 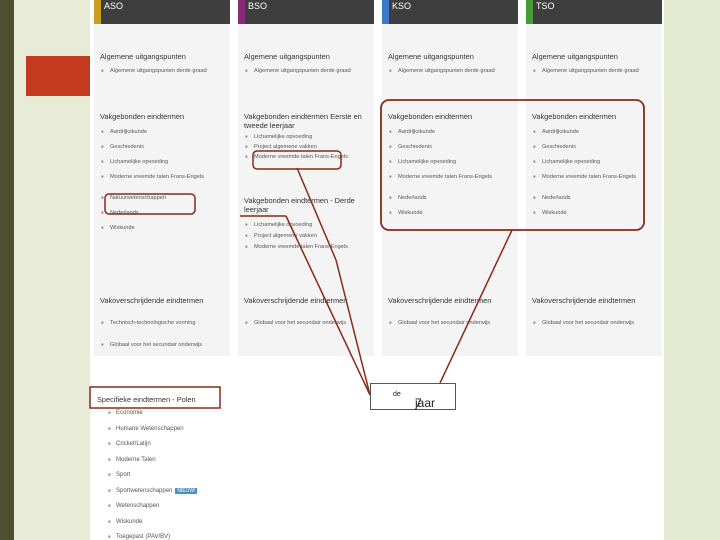 What do you see at coordinates (150, 204) in the screenshot?
I see `highlight-natuurwetenschappen` at bounding box center [150, 204].